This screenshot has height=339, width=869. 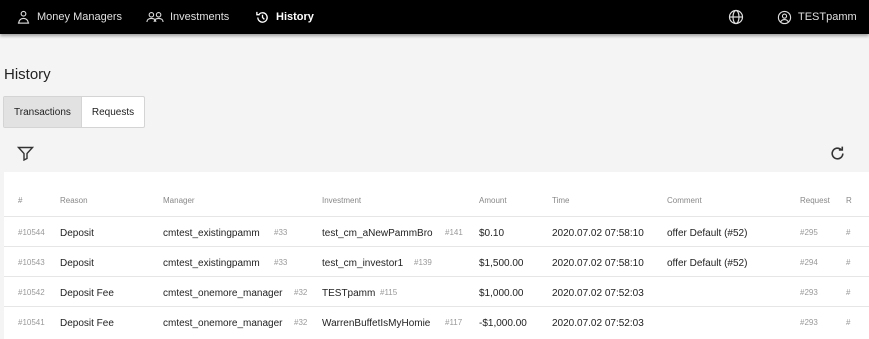 I want to click on refresh-icon, so click(x=837, y=153).